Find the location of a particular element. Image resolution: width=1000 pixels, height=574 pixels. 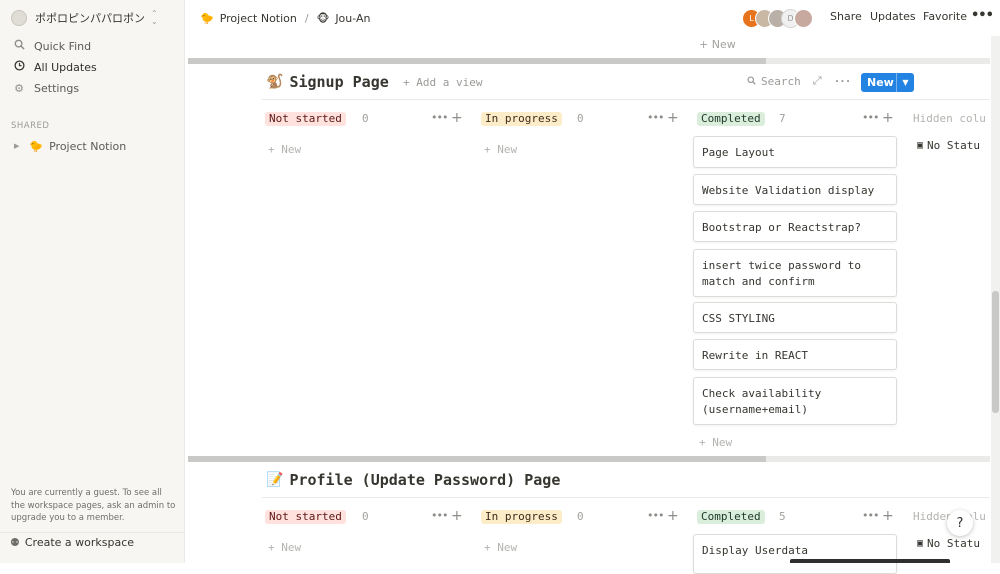

sidebar-item-label: Settings is located at coordinates (57, 88).